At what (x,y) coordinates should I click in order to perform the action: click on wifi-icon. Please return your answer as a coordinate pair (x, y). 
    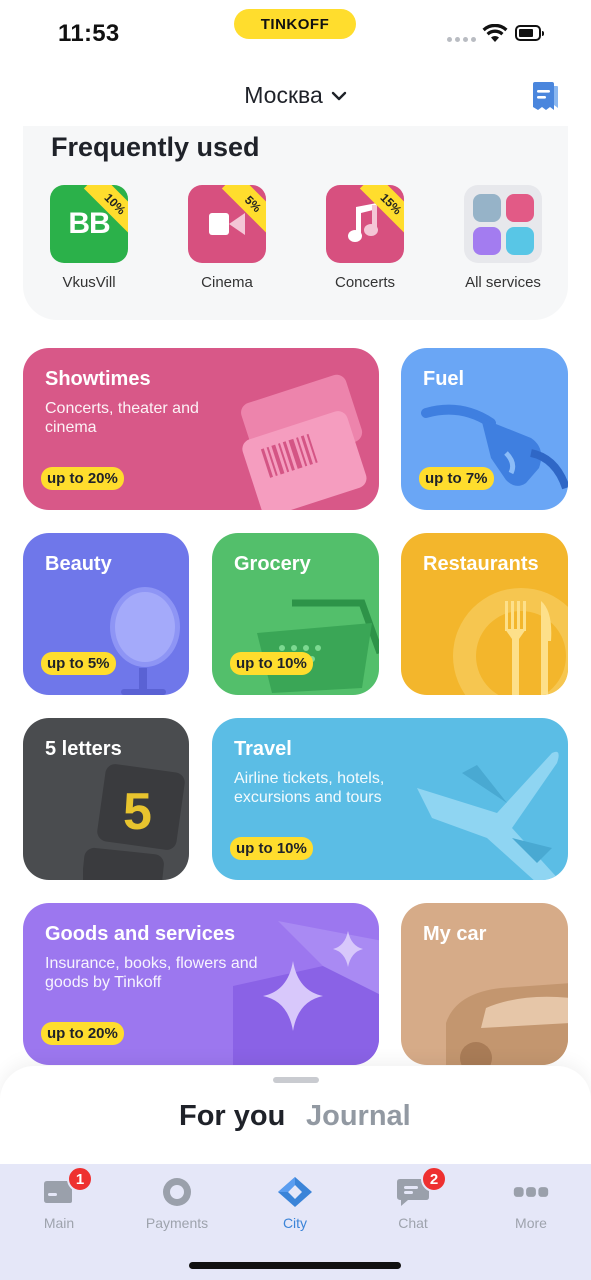
    Looking at the image, I should click on (495, 33).